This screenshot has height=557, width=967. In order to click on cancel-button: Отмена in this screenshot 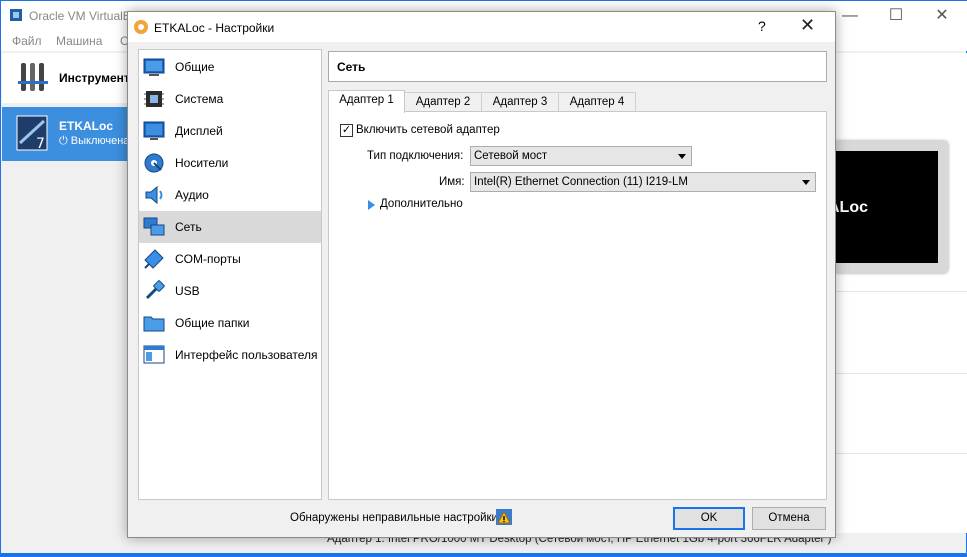, I will do `click(789, 518)`.